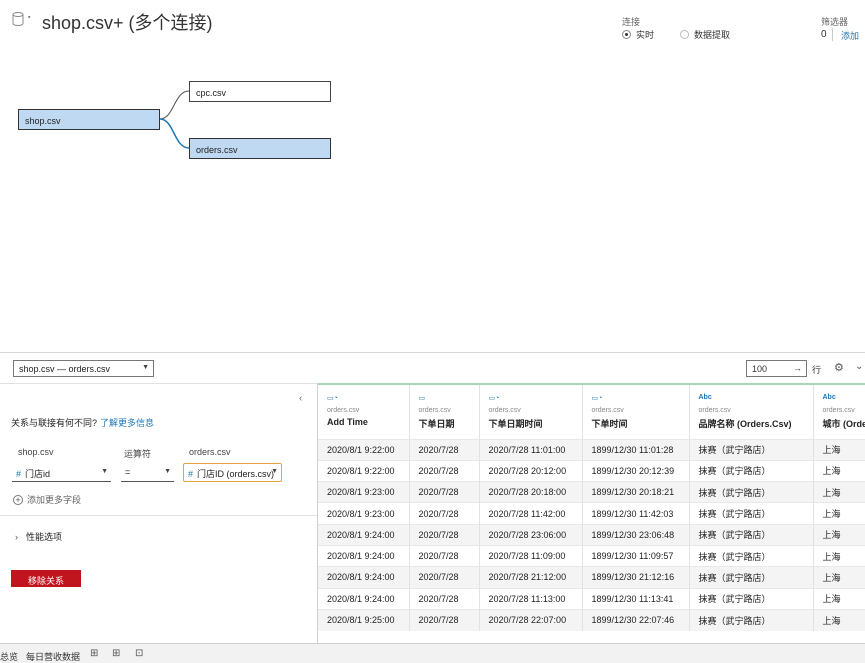  What do you see at coordinates (636, 555) in the screenshot?
I see `table-cell: 1899/12/30 11:09:57` at bounding box center [636, 555].